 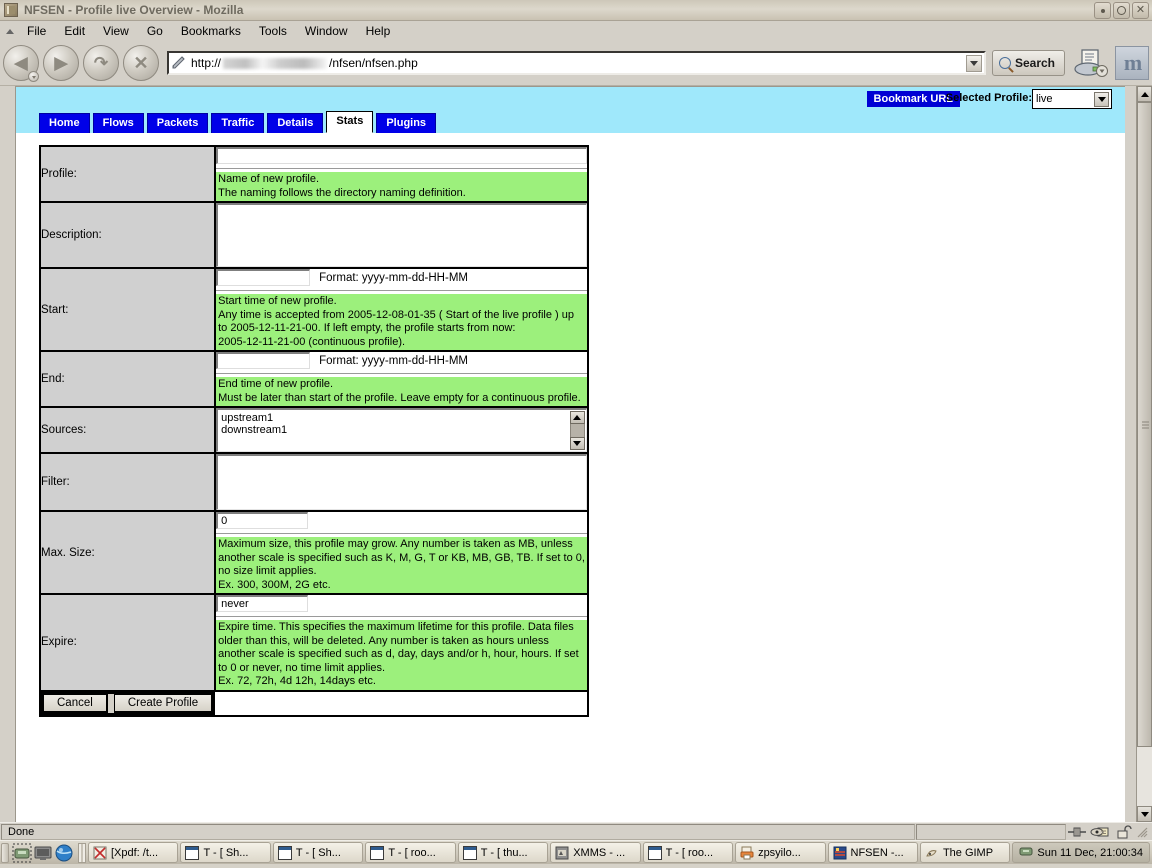 What do you see at coordinates (1091, 63) in the screenshot?
I see `print-button` at bounding box center [1091, 63].